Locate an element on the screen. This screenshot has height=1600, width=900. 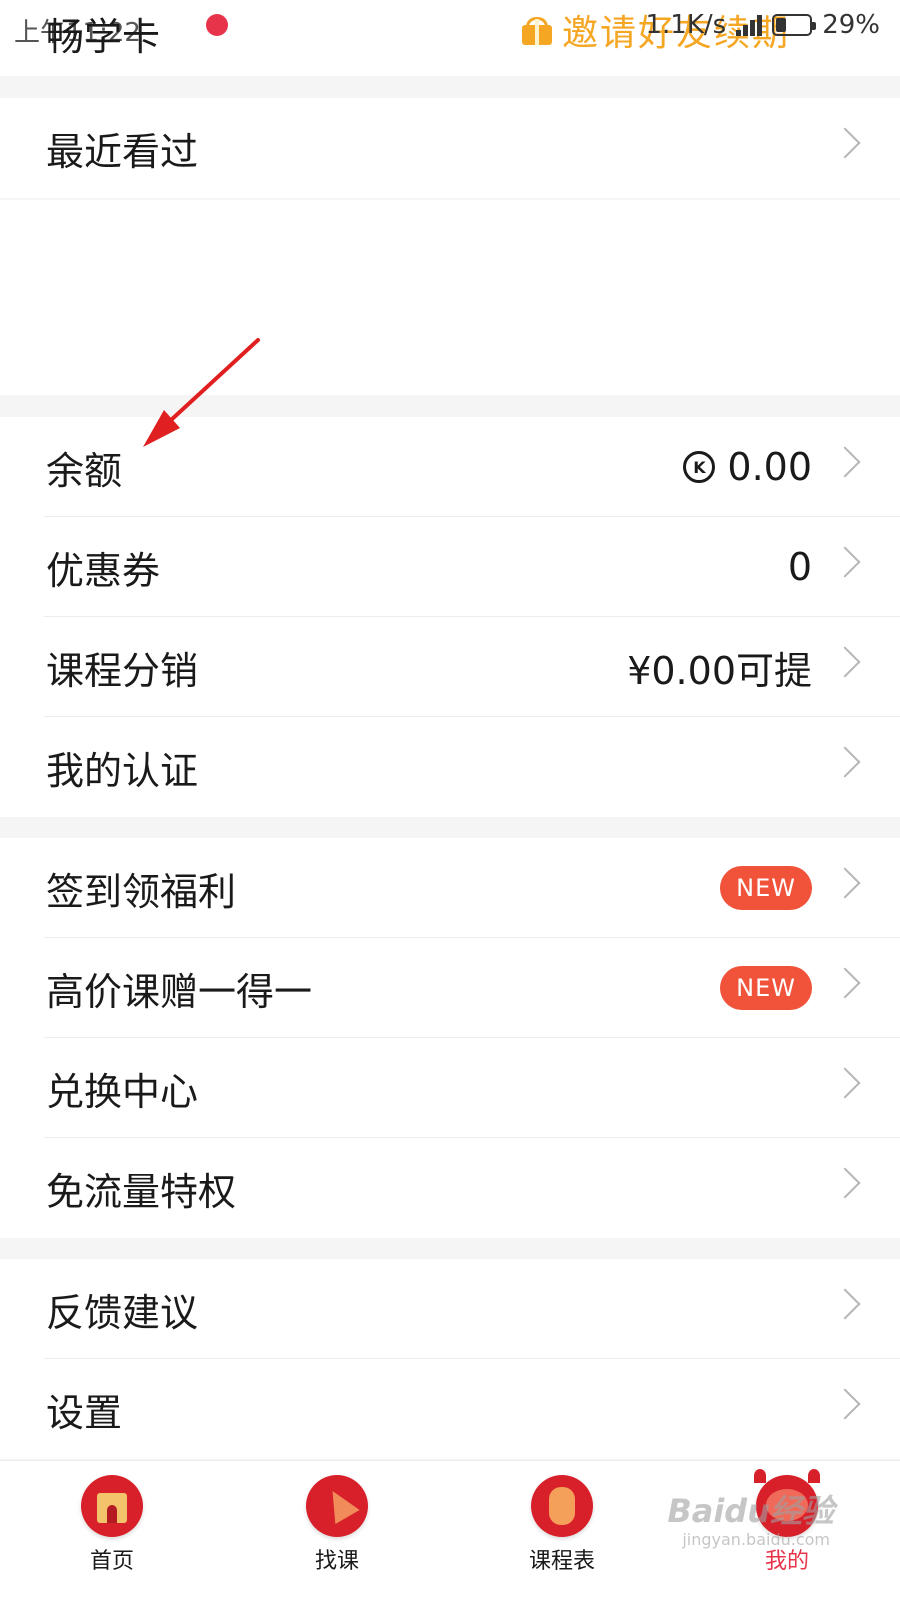
nav-find: 找课 is located at coordinates (337, 1525).